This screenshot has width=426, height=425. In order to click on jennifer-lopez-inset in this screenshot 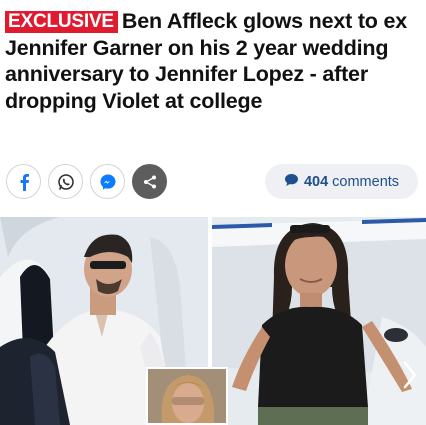, I will do `click(187, 396)`.